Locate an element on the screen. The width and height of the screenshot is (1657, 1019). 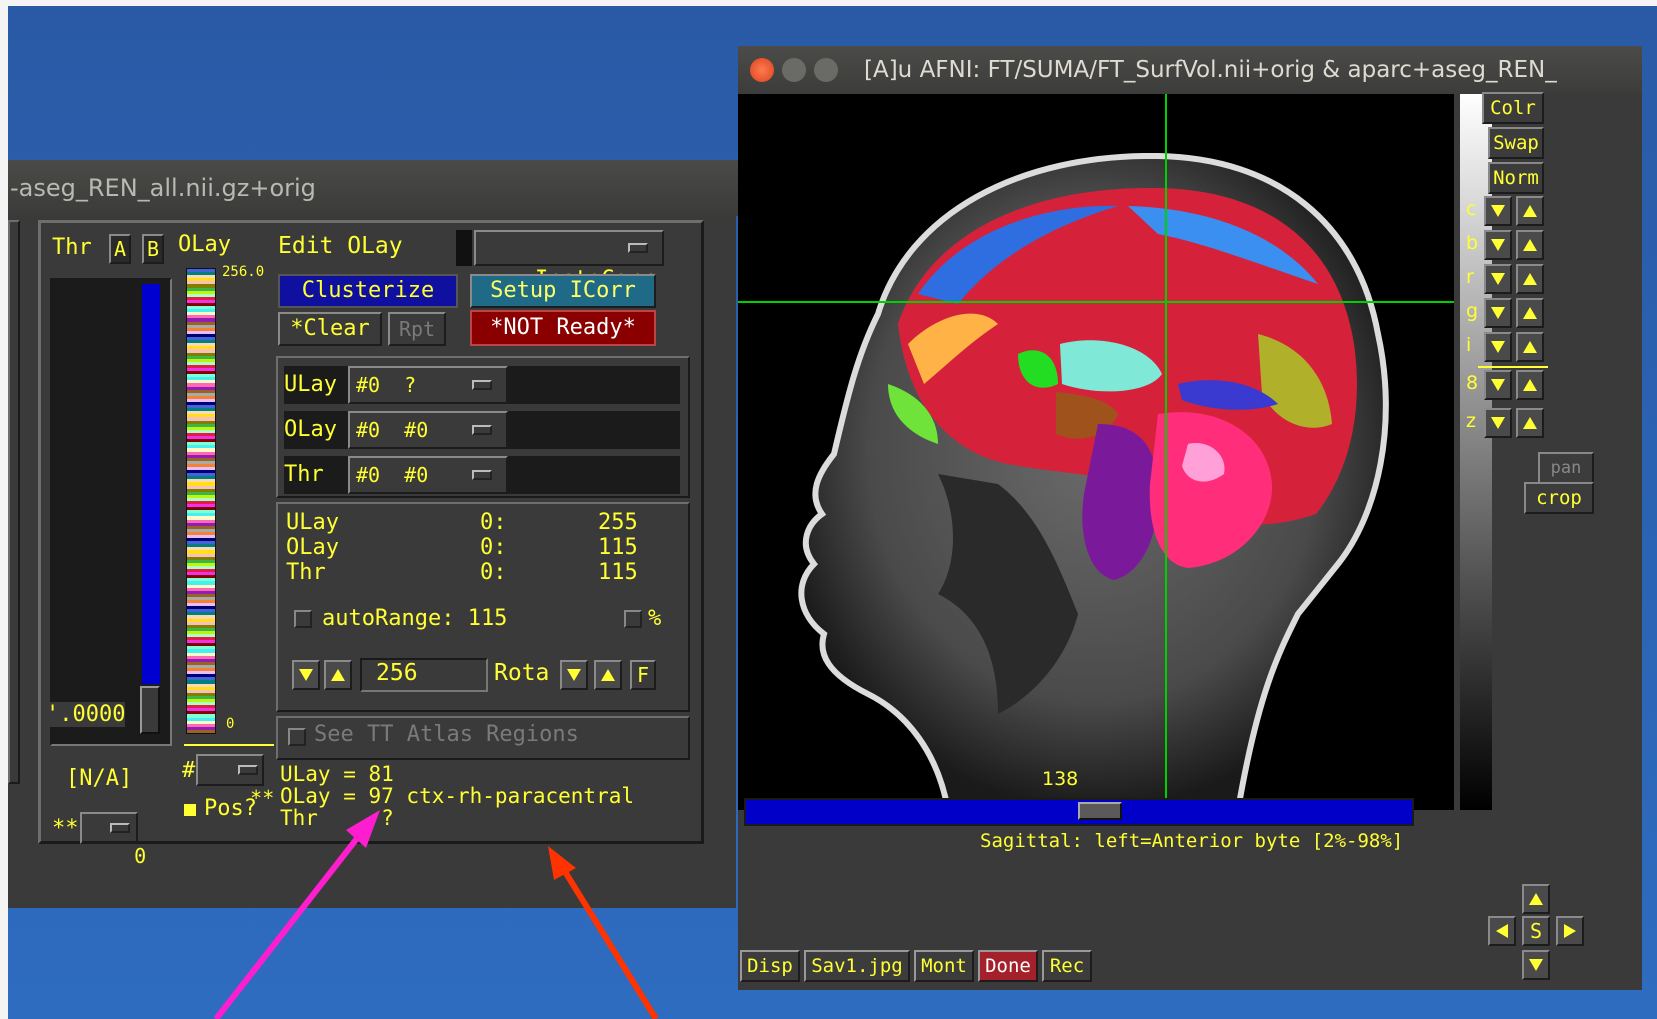
red-arrow-head is located at coordinates (562, 863).